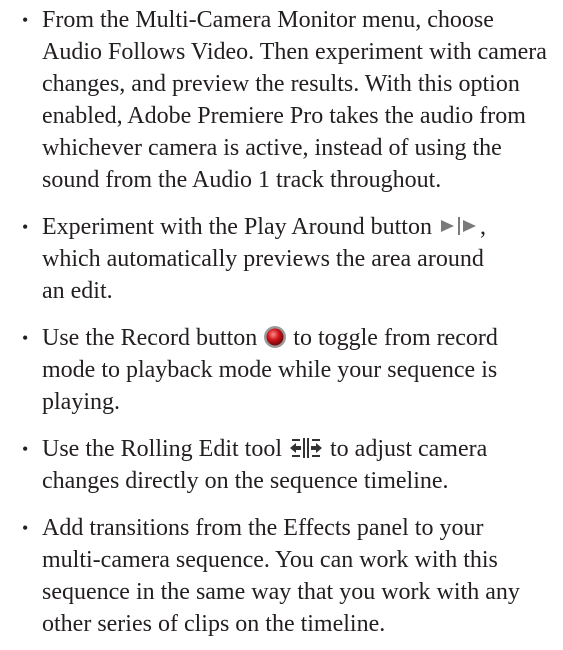  Describe the element at coordinates (81, 402) in the screenshot. I see `text-line: playing.` at that location.